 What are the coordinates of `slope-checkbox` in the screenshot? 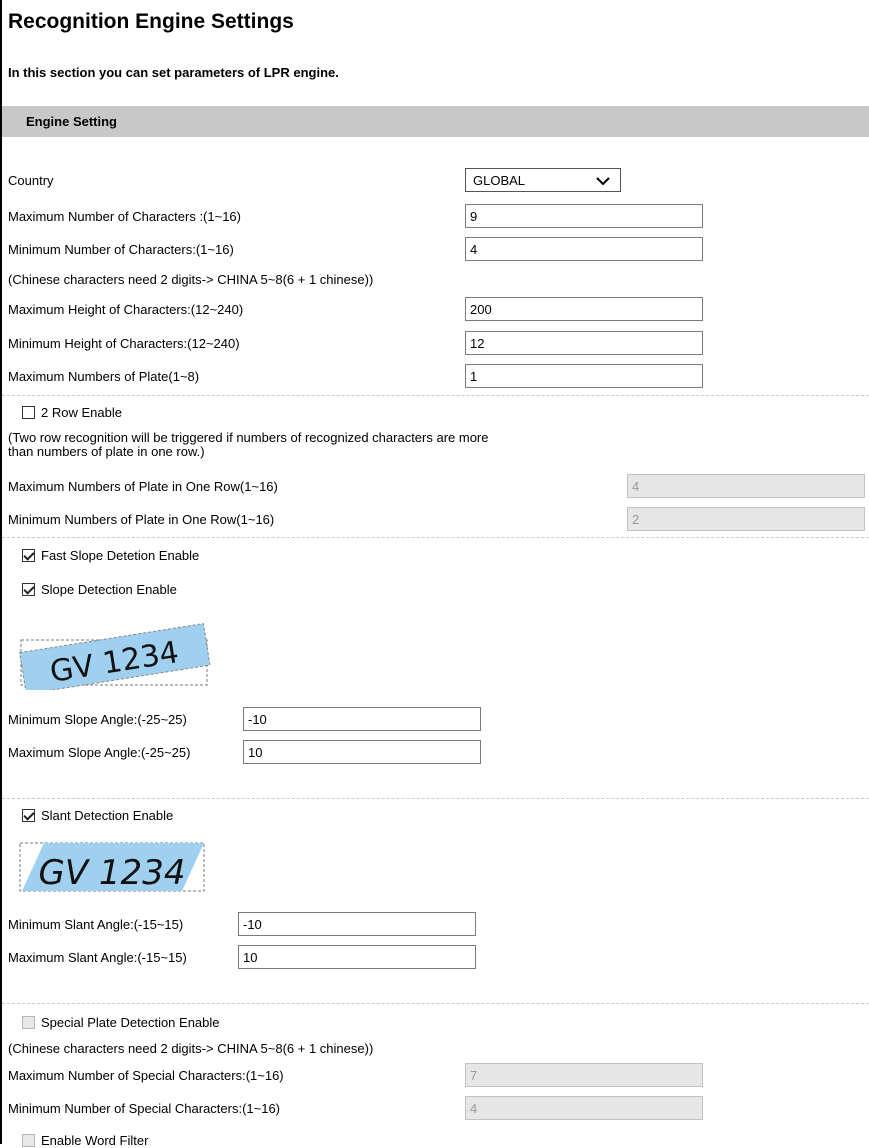 It's located at (28, 589).